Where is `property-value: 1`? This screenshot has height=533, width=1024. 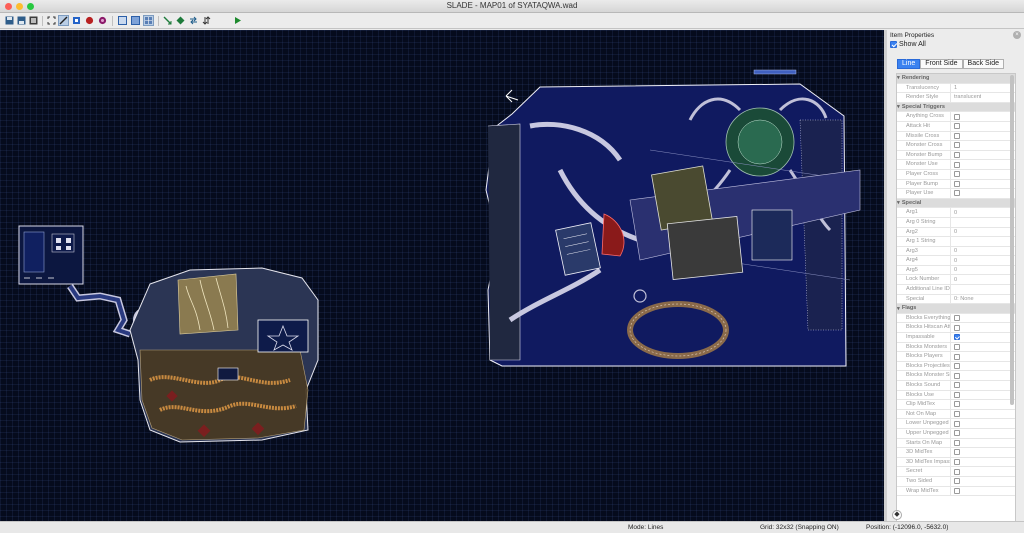 property-value: 1 is located at coordinates (954, 88).